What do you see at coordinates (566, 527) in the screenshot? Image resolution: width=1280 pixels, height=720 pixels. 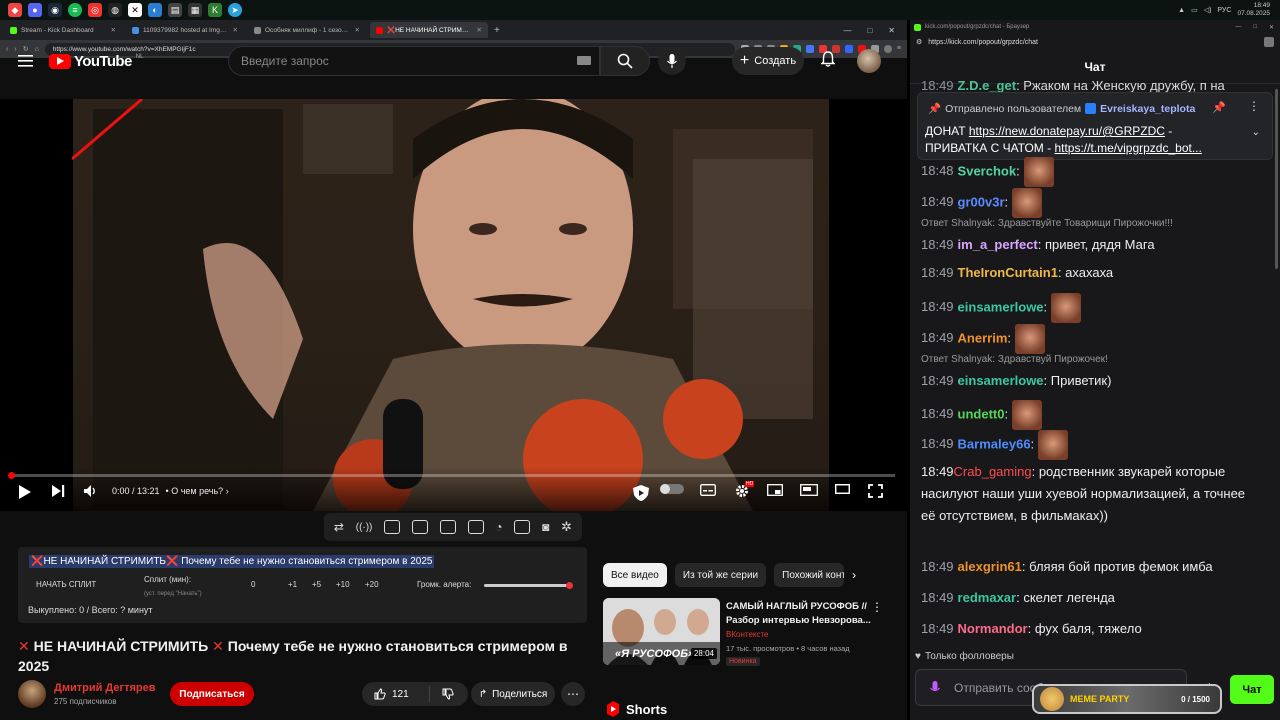 I see `gear-icon: ✲` at bounding box center [566, 527].